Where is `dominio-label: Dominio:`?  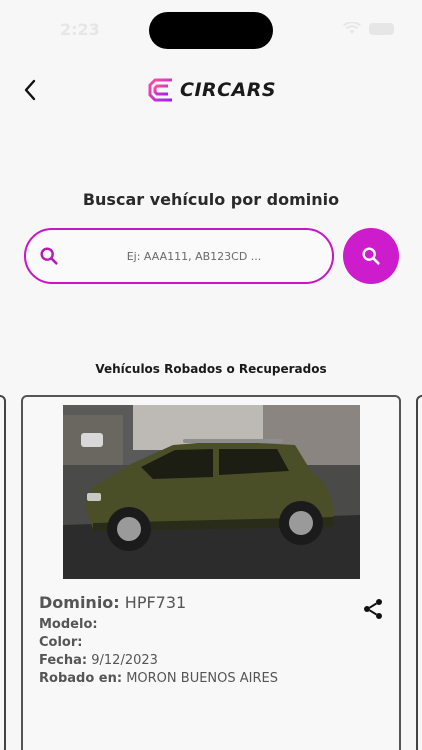
dominio-label: Dominio: is located at coordinates (79, 602).